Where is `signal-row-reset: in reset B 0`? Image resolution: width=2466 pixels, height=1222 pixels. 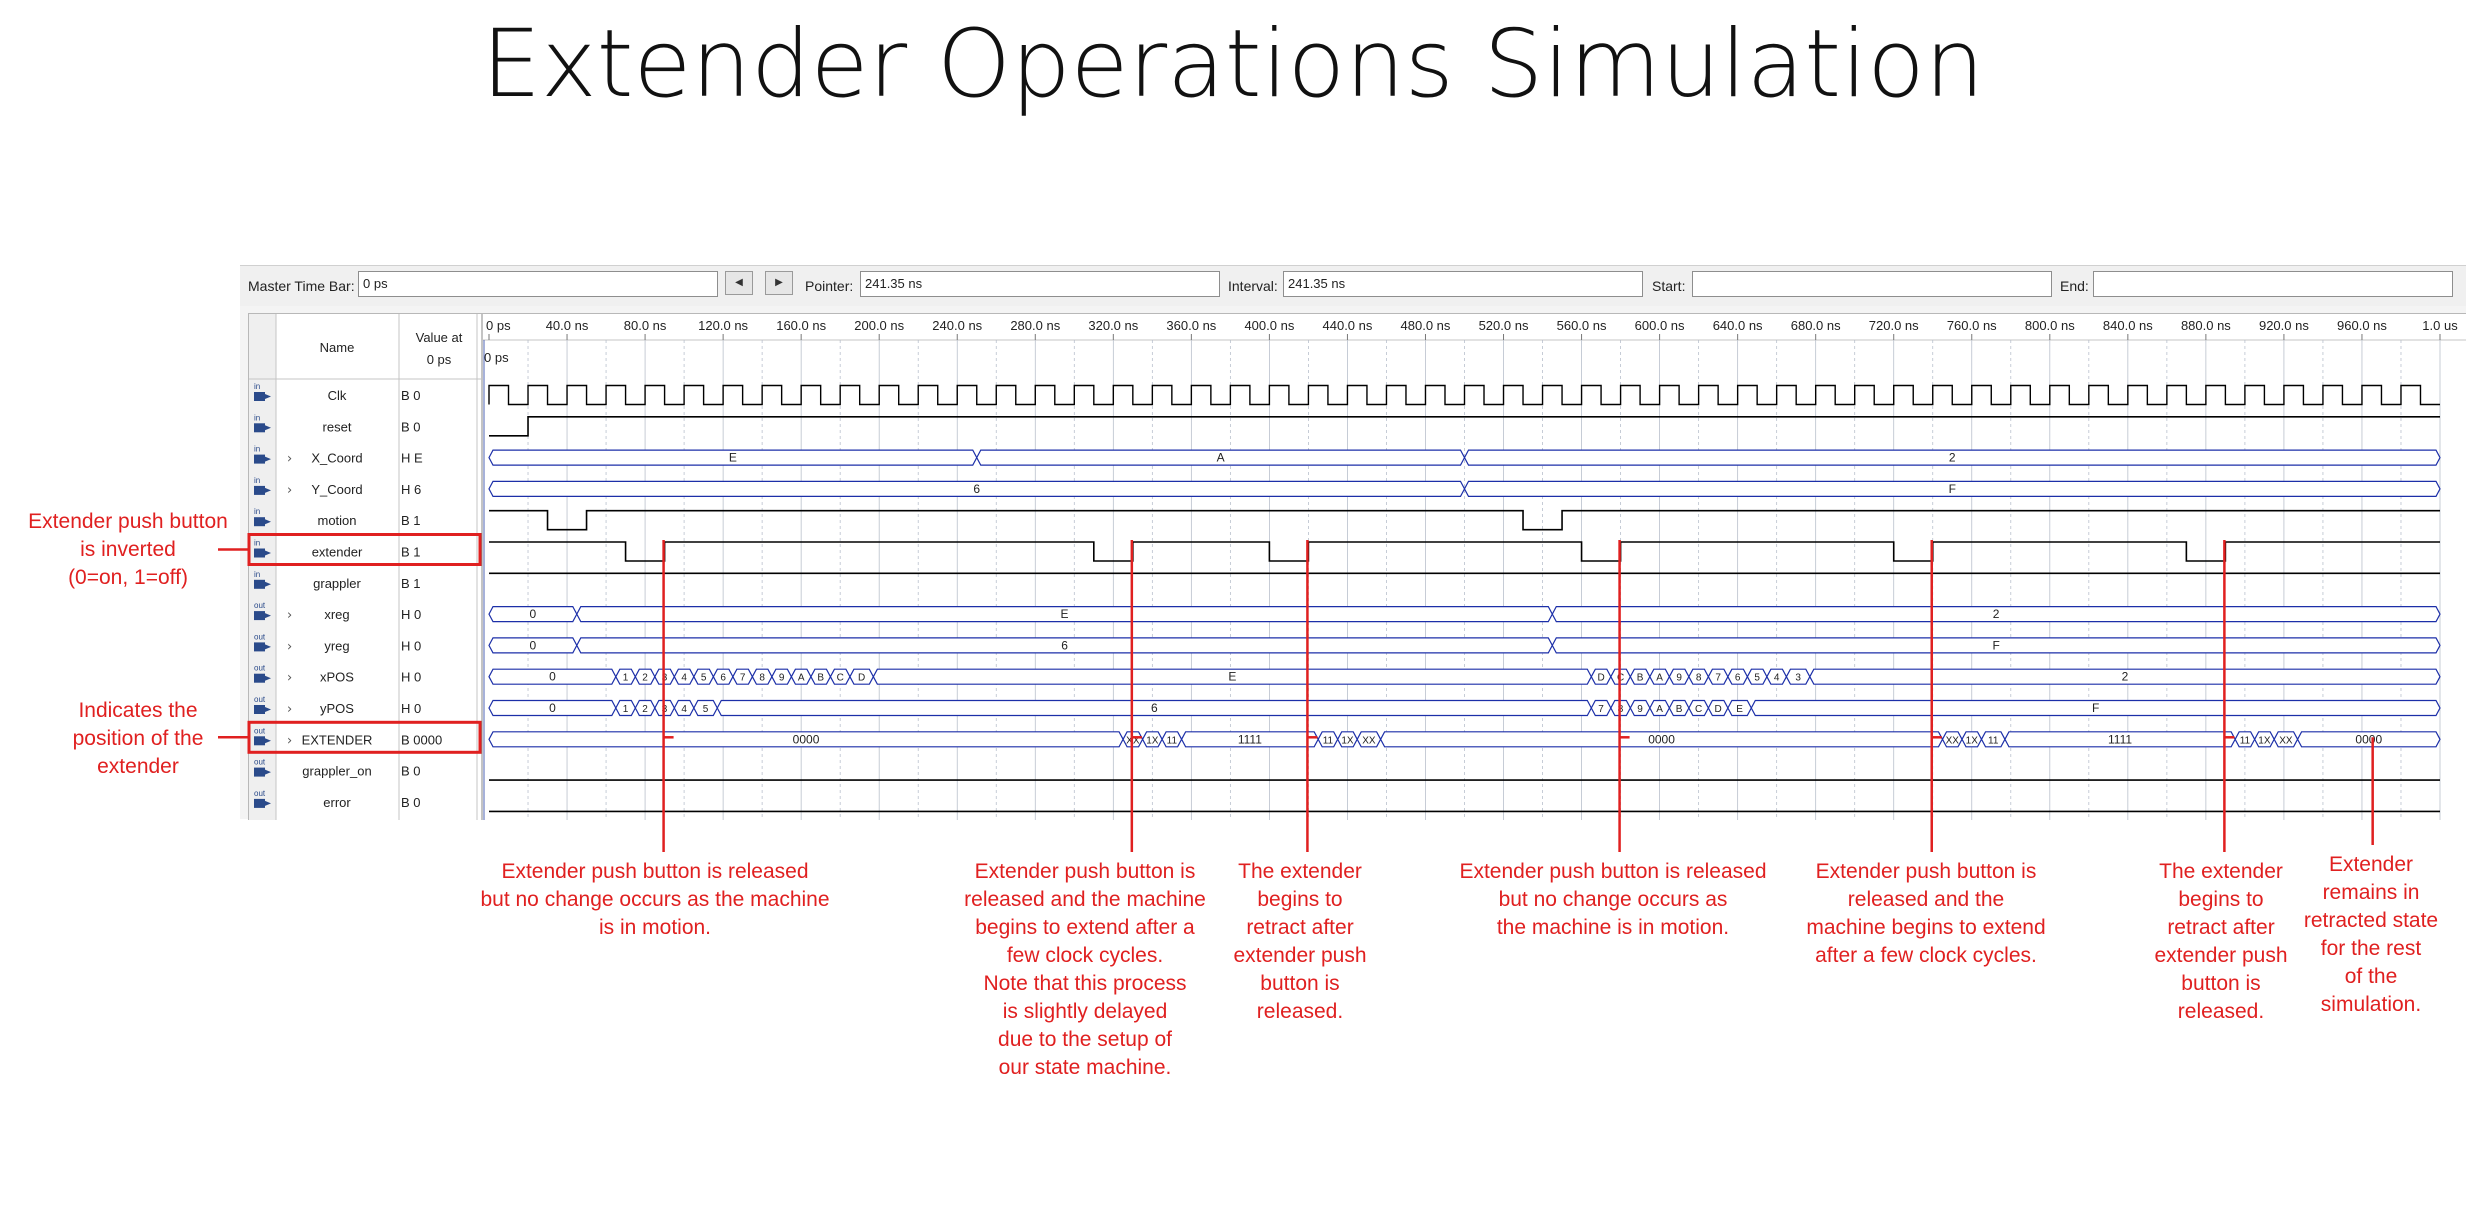 signal-row-reset: in reset B 0 is located at coordinates (1347, 425).